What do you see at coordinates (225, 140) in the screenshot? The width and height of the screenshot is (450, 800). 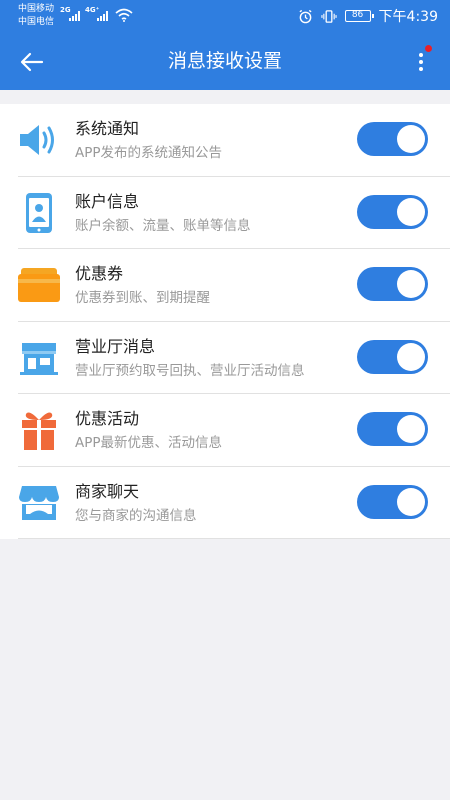 I see `setting-row-system: 系统通知 APP发布的系统通知公告` at bounding box center [225, 140].